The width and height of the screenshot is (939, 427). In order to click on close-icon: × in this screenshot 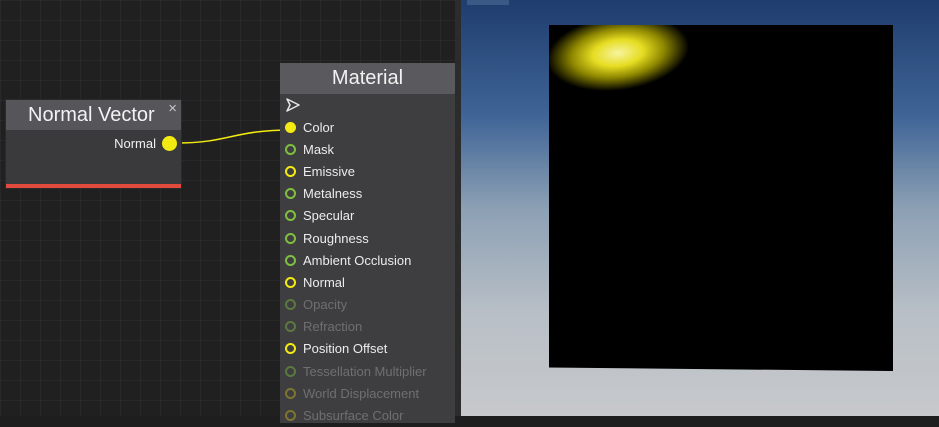, I will do `click(172, 109)`.